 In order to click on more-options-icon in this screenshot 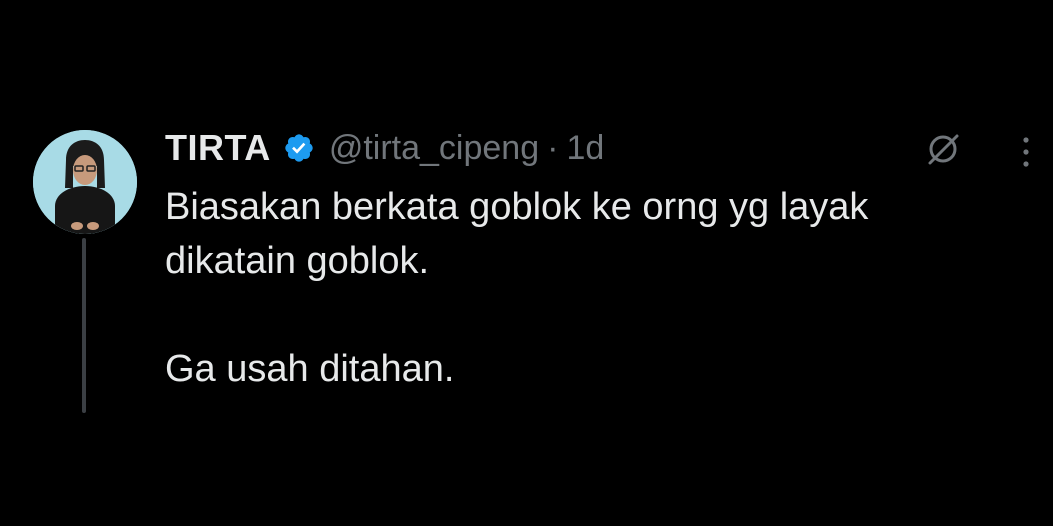, I will do `click(1026, 152)`.